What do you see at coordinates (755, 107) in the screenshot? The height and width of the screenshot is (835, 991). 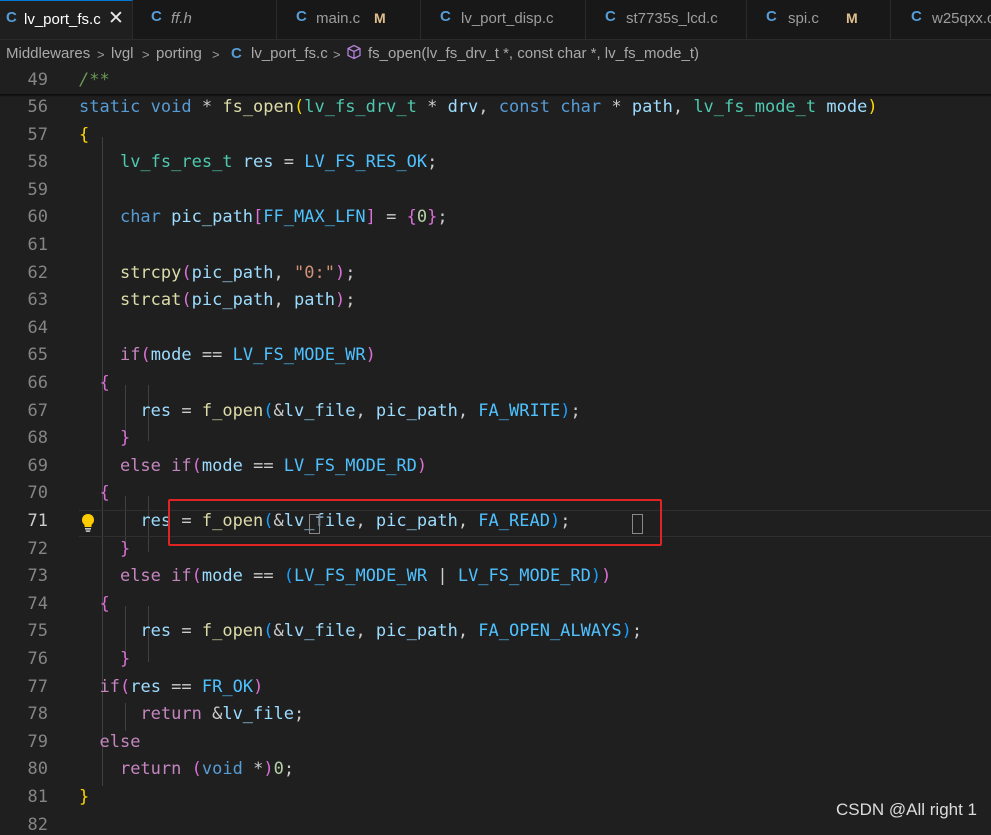 I see `code-token: lv_fs_mode_t` at bounding box center [755, 107].